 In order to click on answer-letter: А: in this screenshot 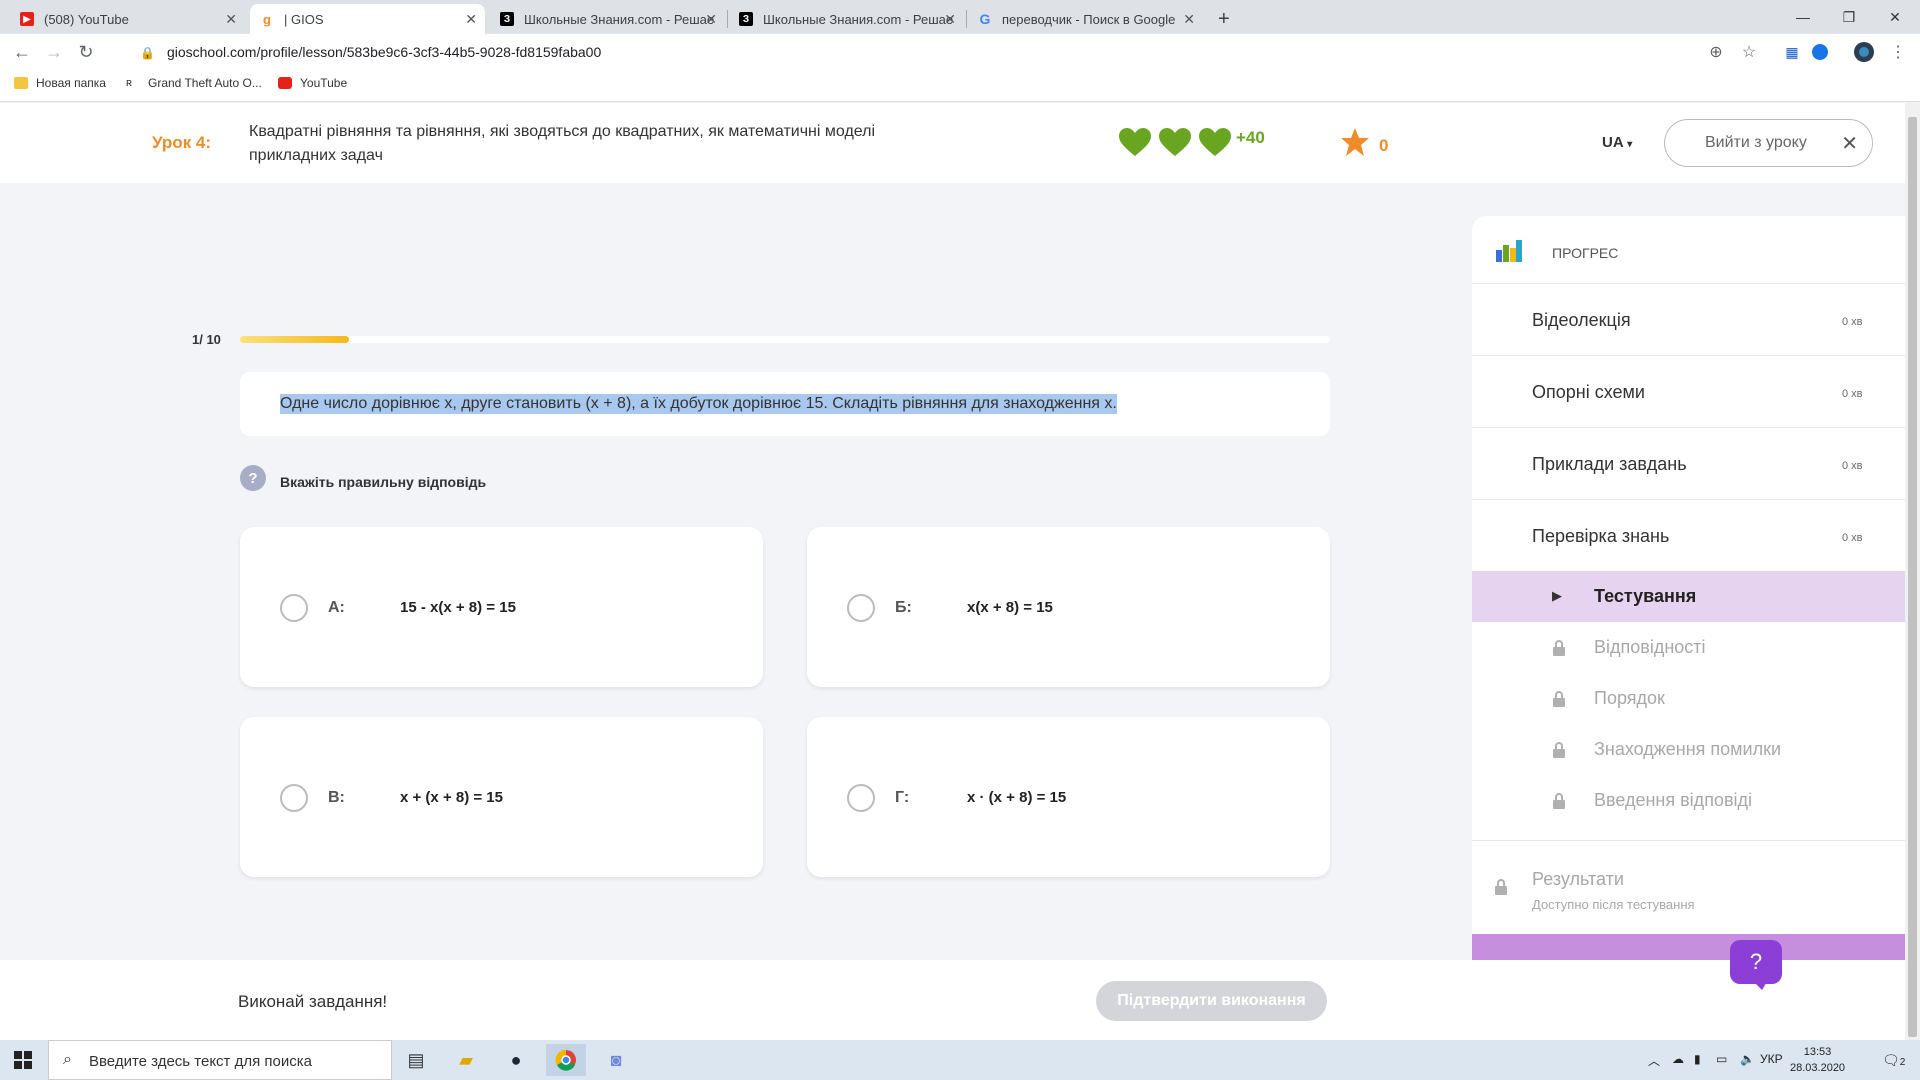, I will do `click(336, 607)`.